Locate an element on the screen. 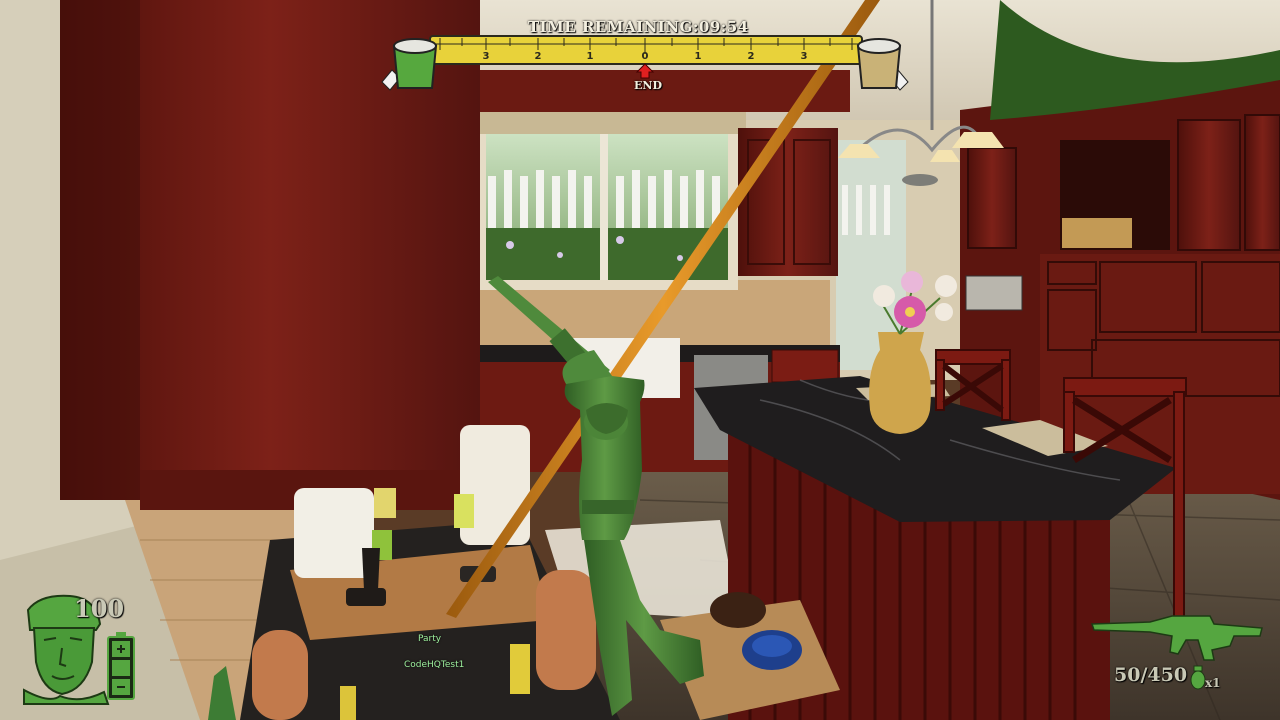 Image resolution: width=1280 pixels, height=720 pixels. time-remaining-value: 09:54 is located at coordinates (723, 27).